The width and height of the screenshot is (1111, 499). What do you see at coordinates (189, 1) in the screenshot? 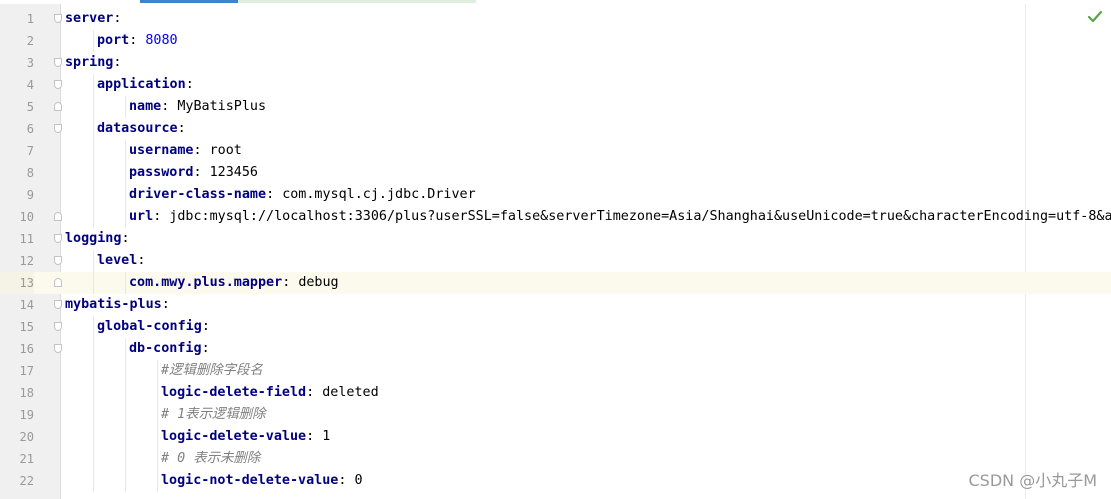
I see `active-tab-indicator` at bounding box center [189, 1].